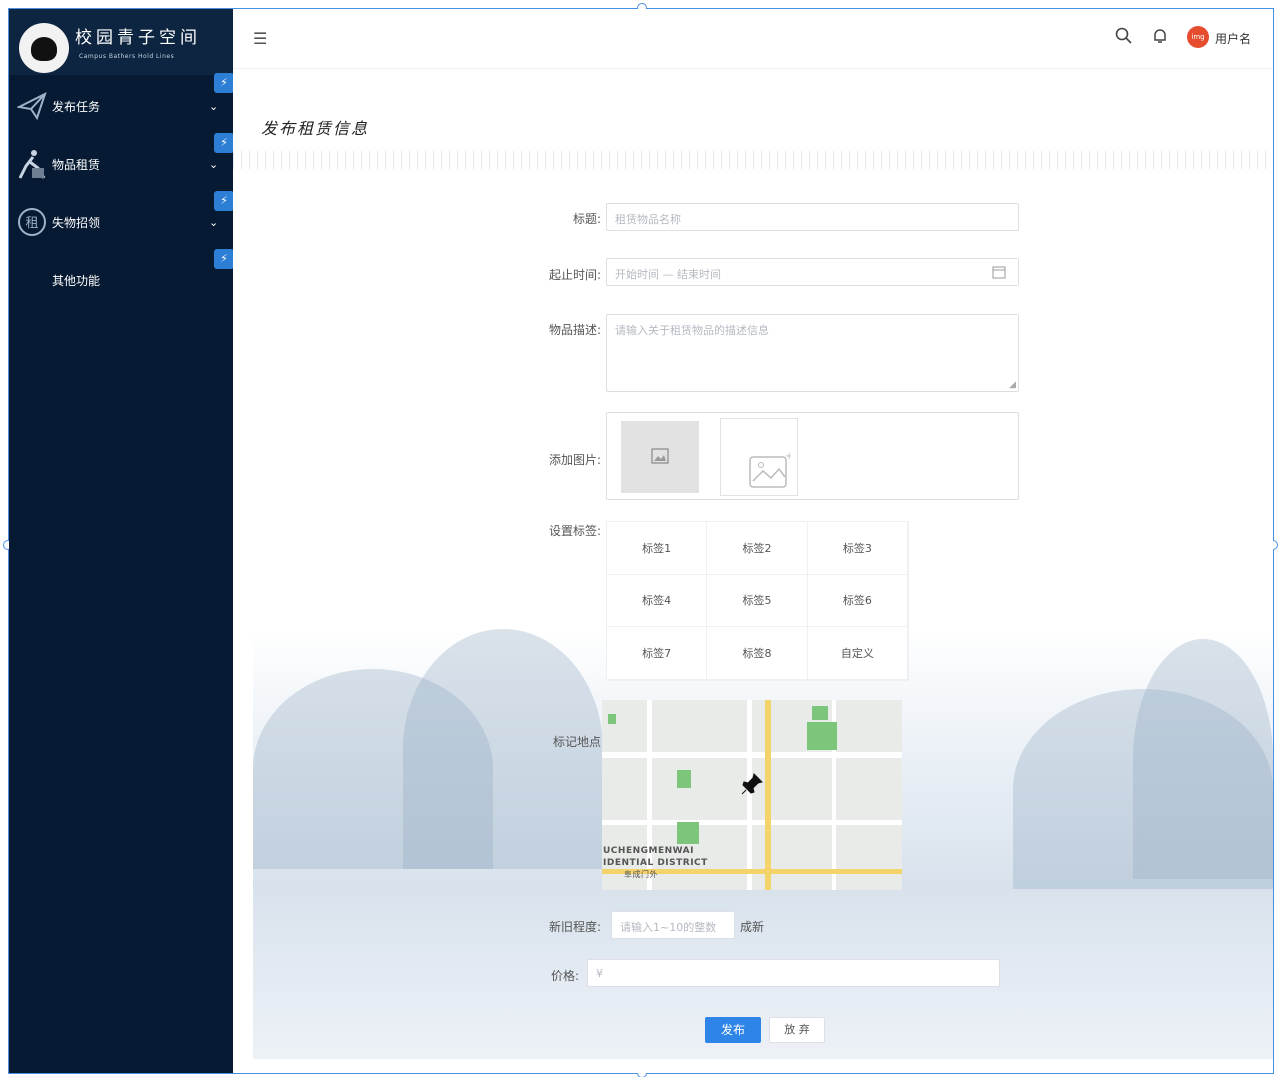 The height and width of the screenshot is (1077, 1283). I want to click on condition-label: 新旧程度:, so click(574, 927).